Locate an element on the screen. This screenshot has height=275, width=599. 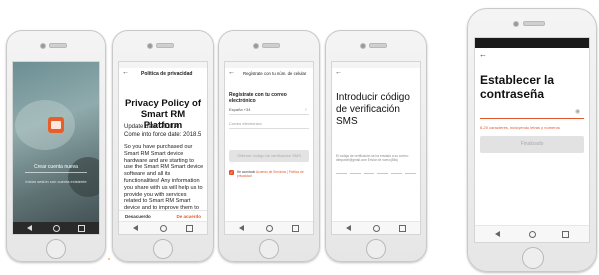
chevron-right-icon: › is located at coordinates (306, 110).